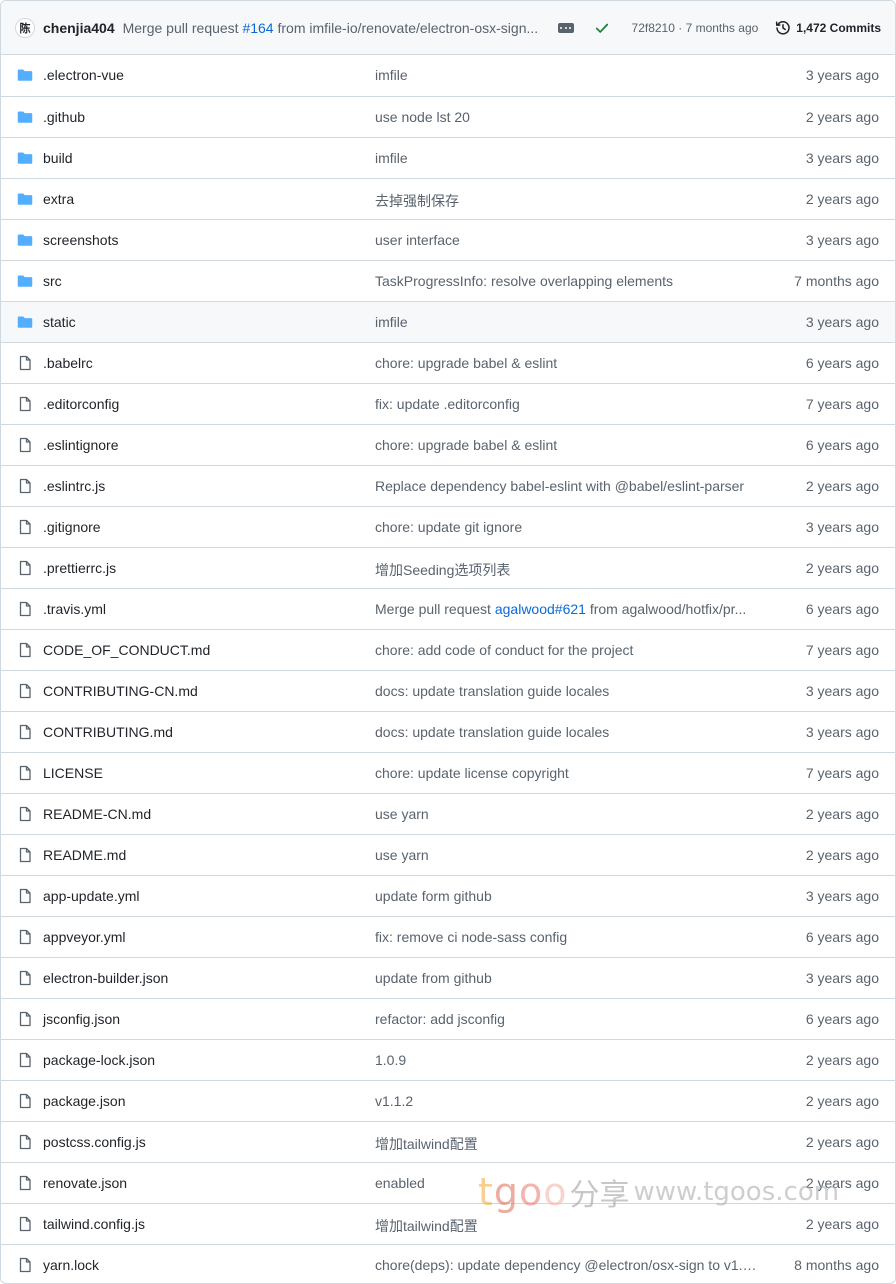 The width and height of the screenshot is (896, 1284). What do you see at coordinates (94, 1142) in the screenshot?
I see `file-name-link: postcss.config.js` at bounding box center [94, 1142].